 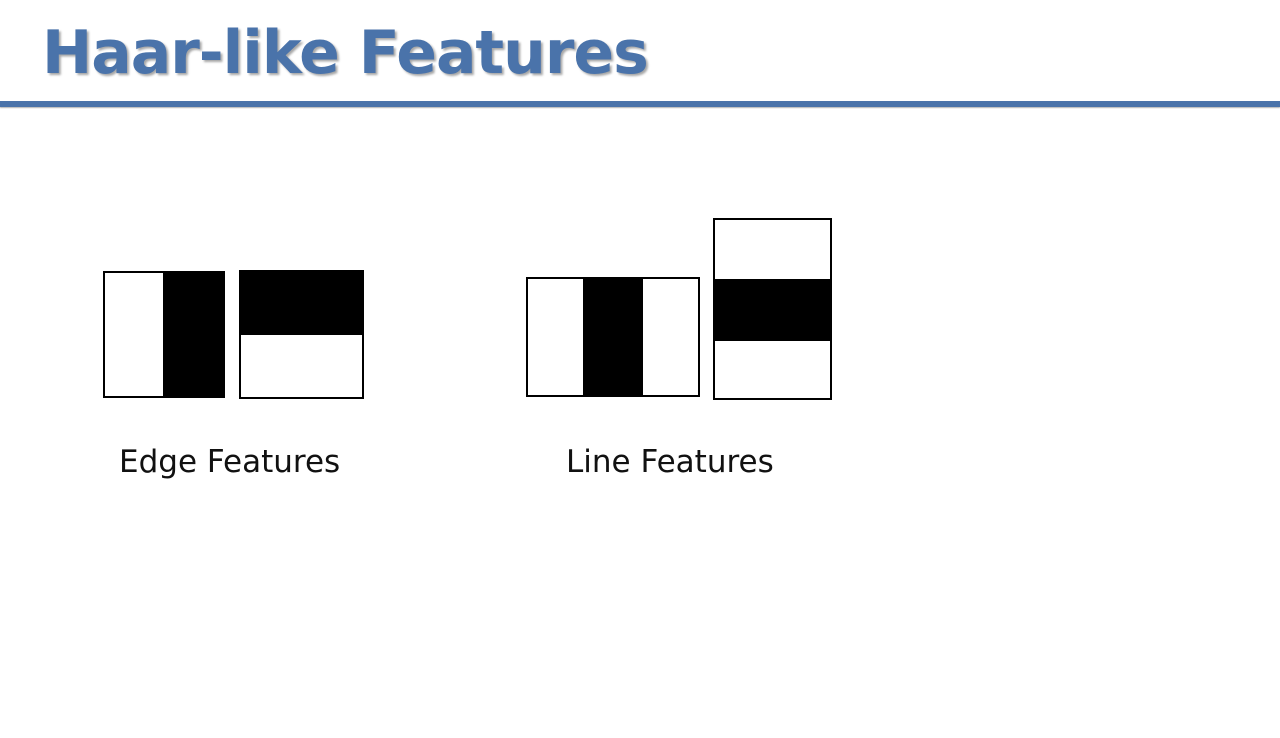 I want to click on line-features-caption: Line Features, so click(x=670, y=462).